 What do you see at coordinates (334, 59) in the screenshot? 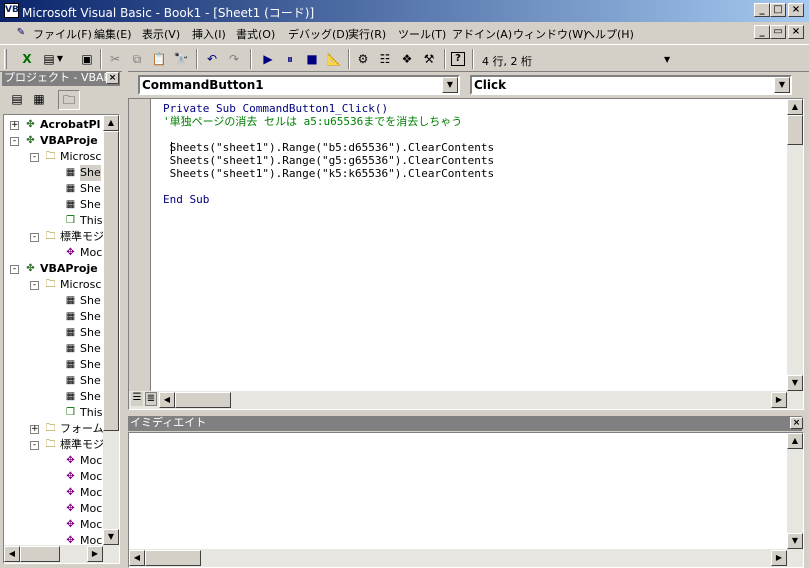
I see `design-mode-icon: 📐` at bounding box center [334, 59].